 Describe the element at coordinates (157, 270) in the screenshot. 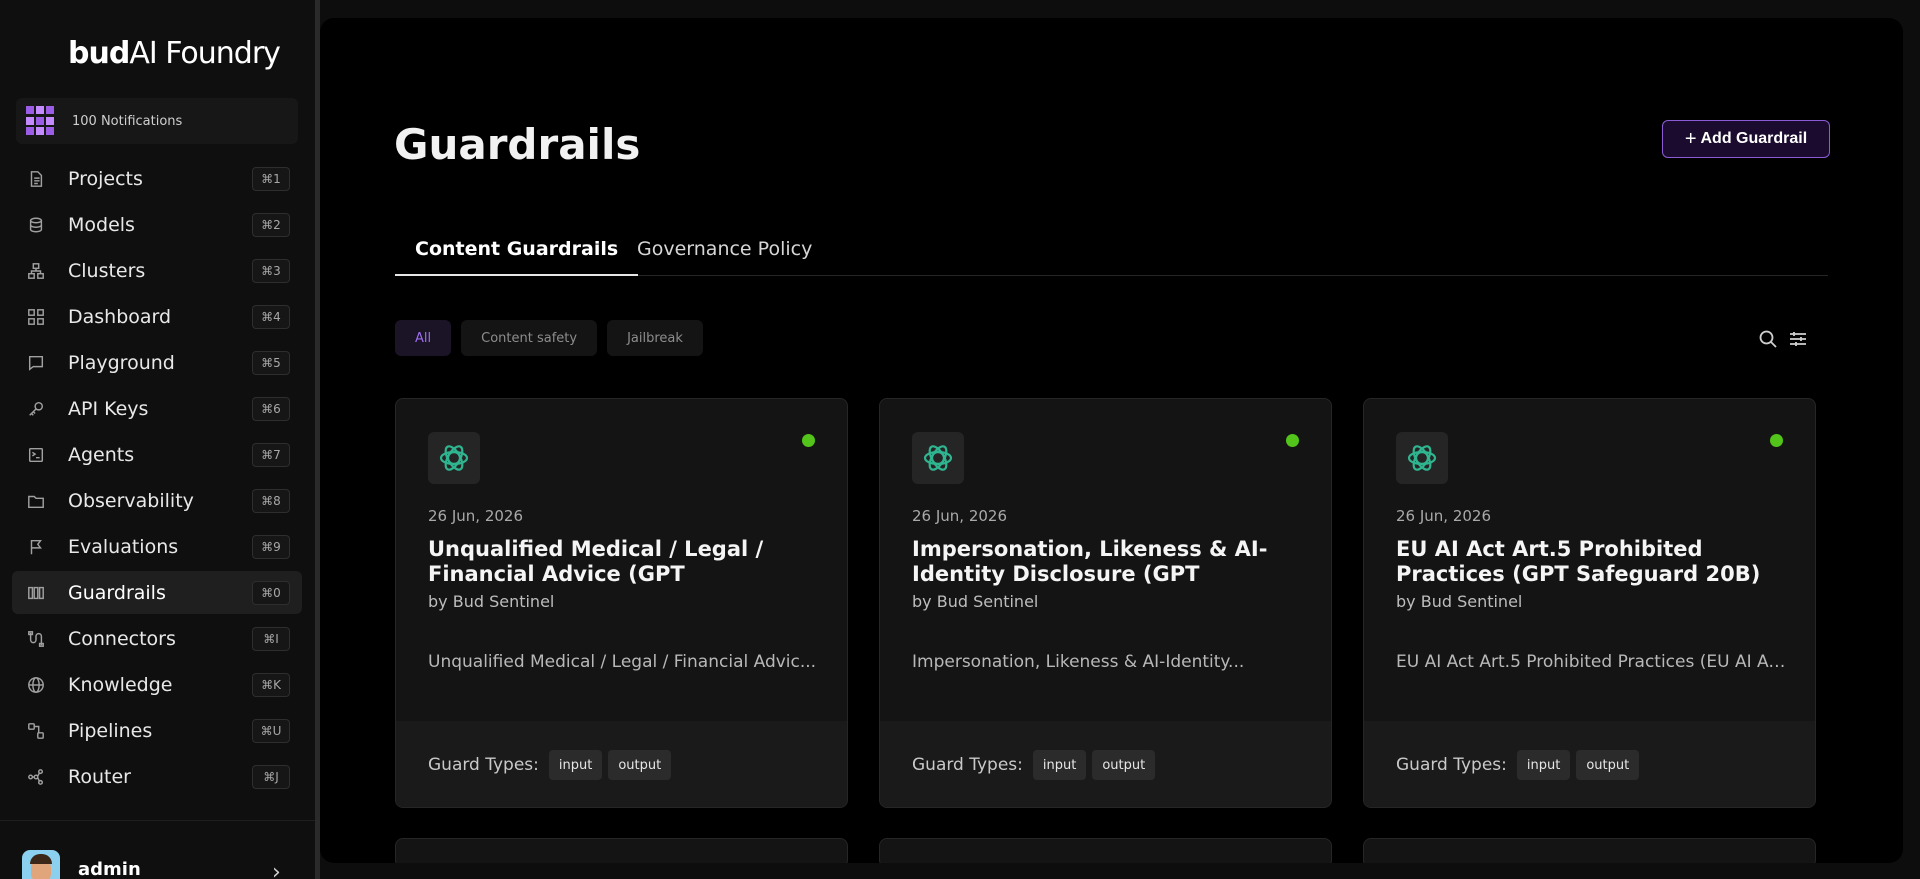

I see `sidebar-item-clusters: Clusters ⌘3` at that location.